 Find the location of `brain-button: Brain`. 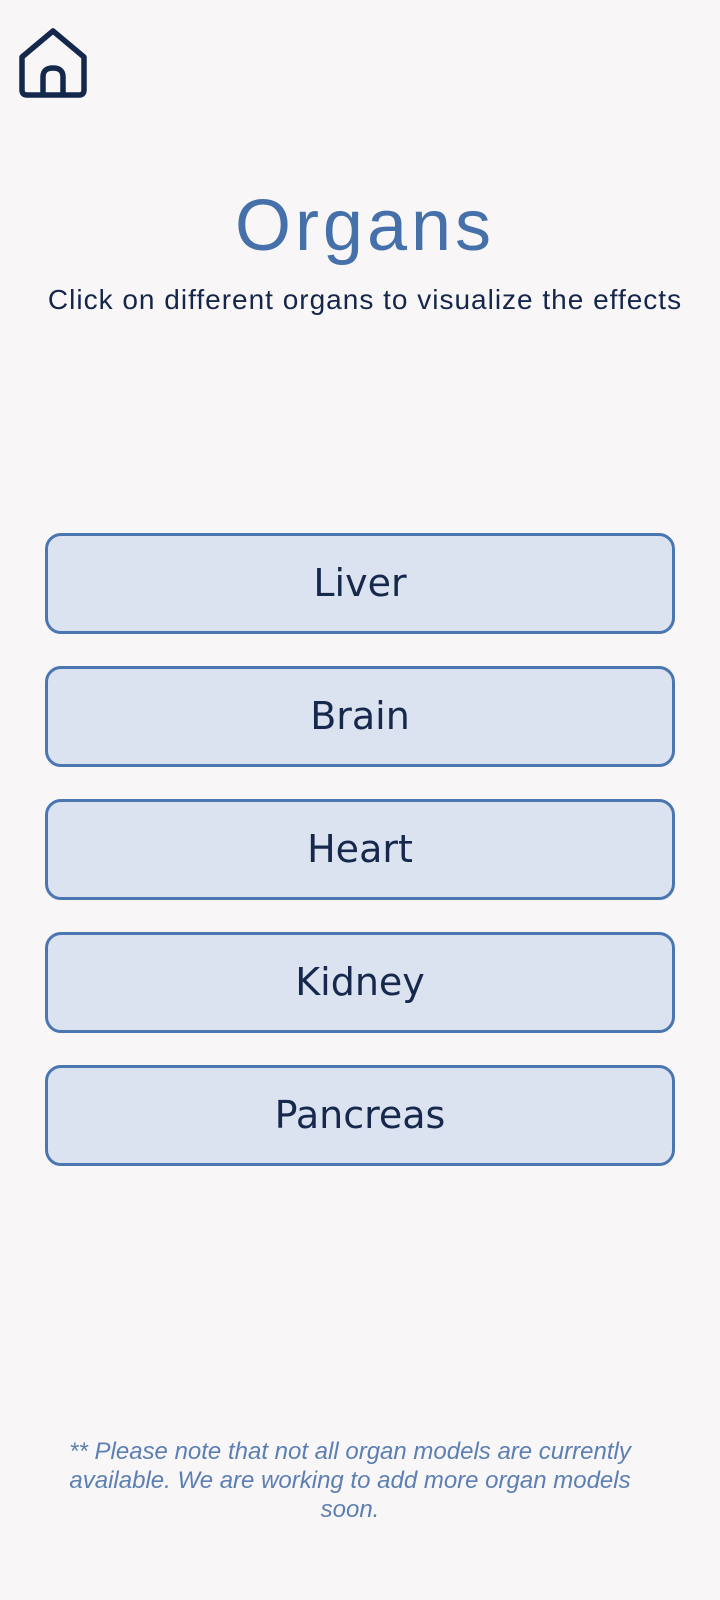

brain-button: Brain is located at coordinates (360, 716).